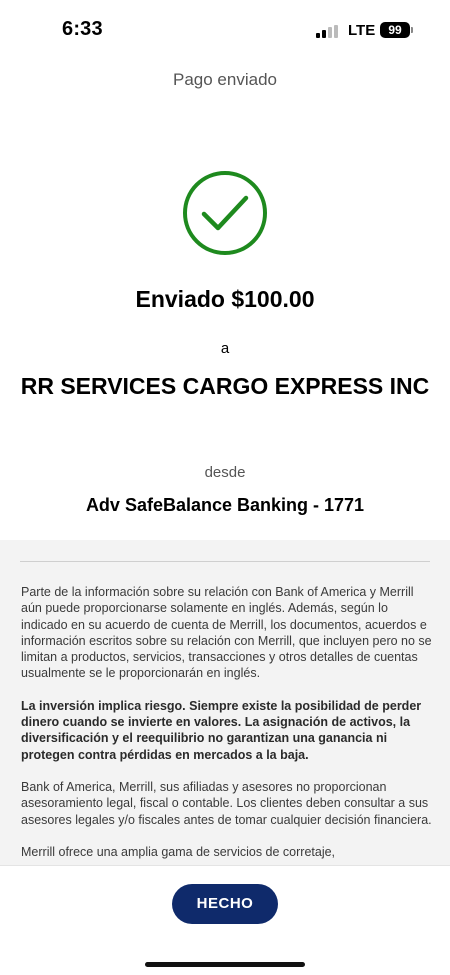  I want to click on footer: HECHO, so click(225, 920).